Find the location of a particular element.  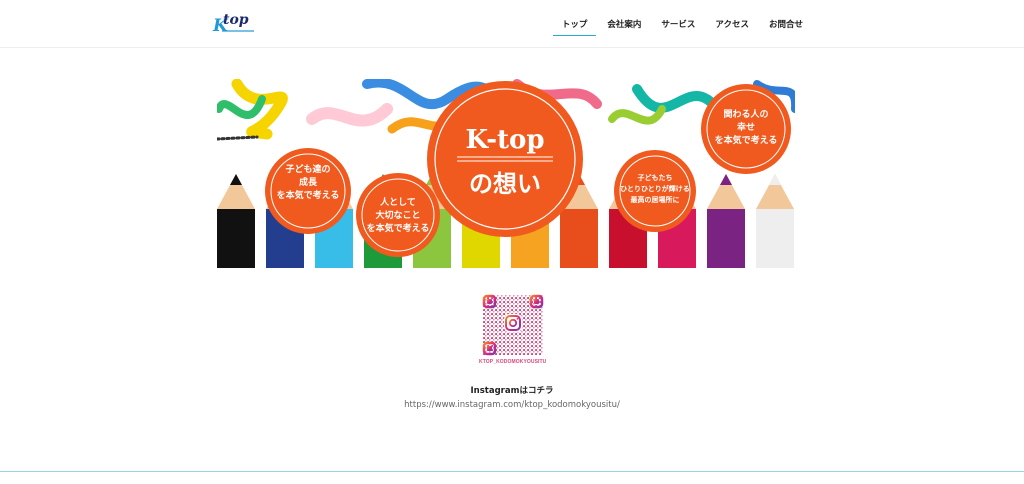

nav-item-service: サービス is located at coordinates (678, 24).